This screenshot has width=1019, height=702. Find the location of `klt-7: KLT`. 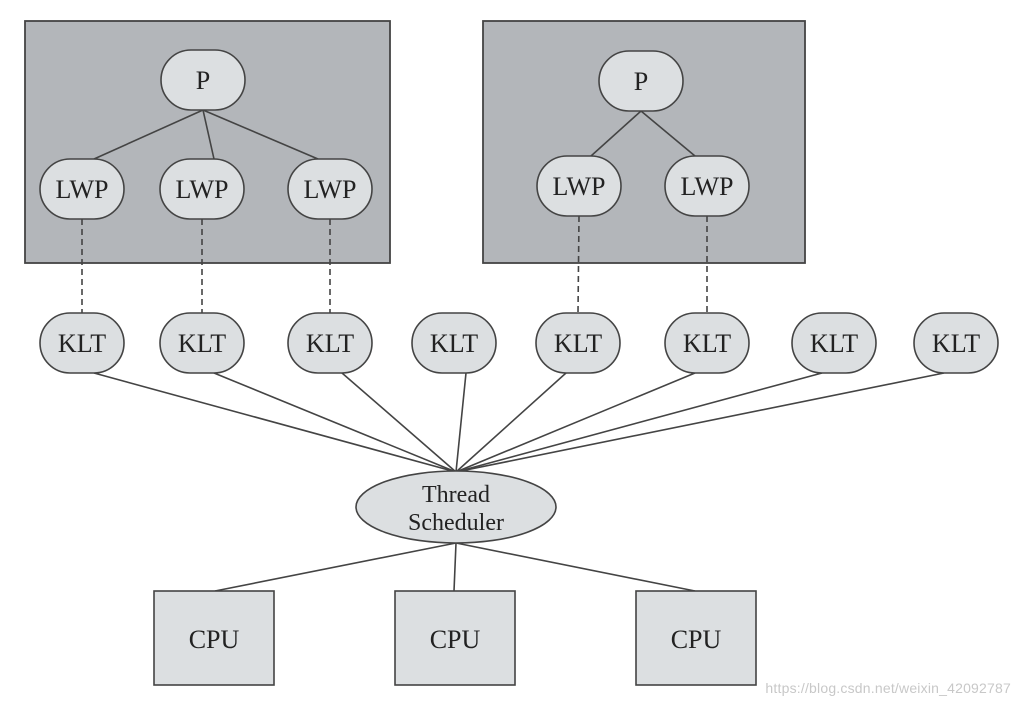

klt-7: KLT is located at coordinates (834, 343).